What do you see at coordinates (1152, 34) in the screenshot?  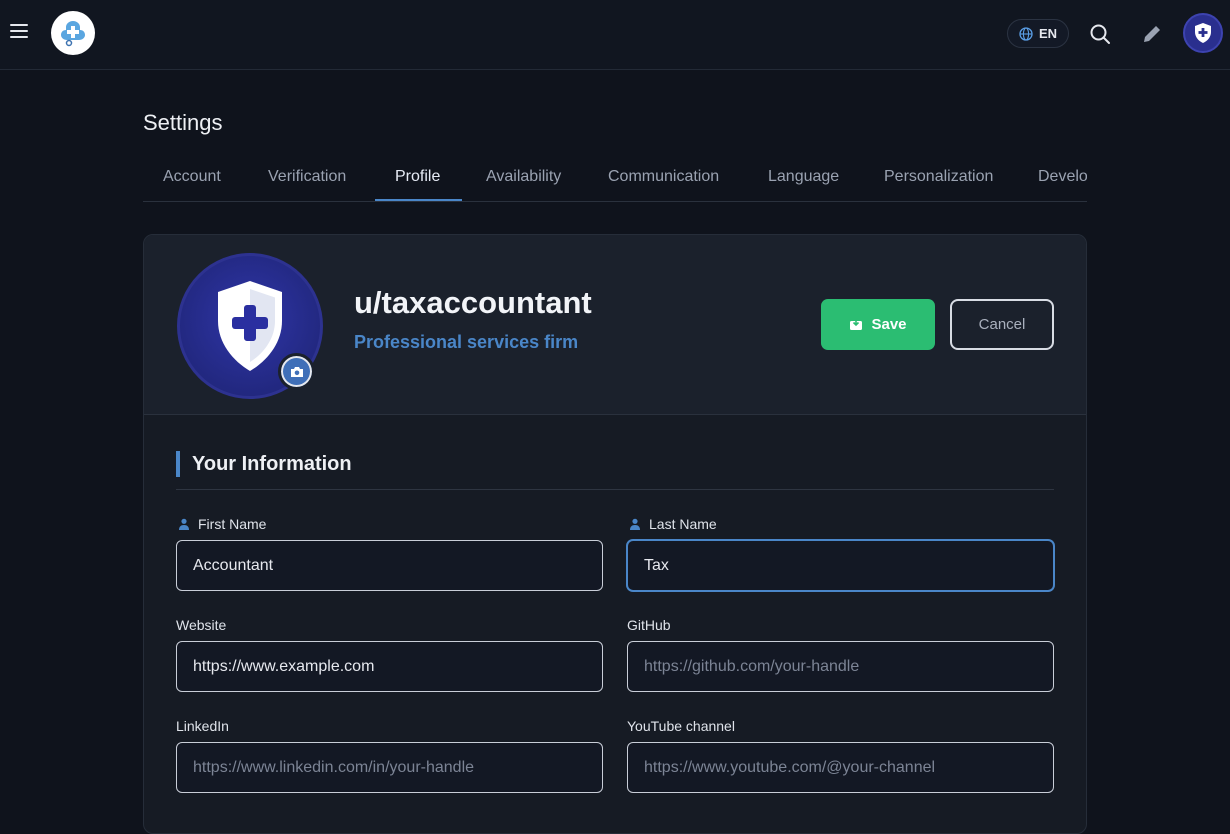 I see `edit-icon` at bounding box center [1152, 34].